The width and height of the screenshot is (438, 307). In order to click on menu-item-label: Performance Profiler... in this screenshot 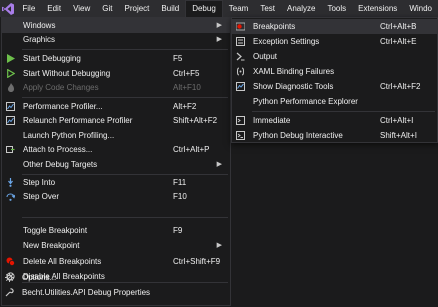, I will do `click(63, 106)`.